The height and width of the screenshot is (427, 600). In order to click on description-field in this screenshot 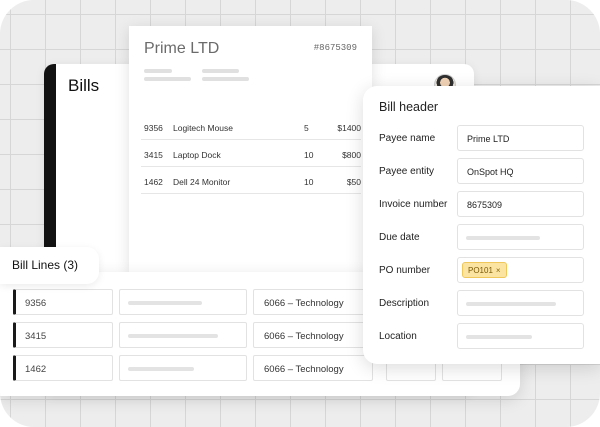, I will do `click(520, 303)`.